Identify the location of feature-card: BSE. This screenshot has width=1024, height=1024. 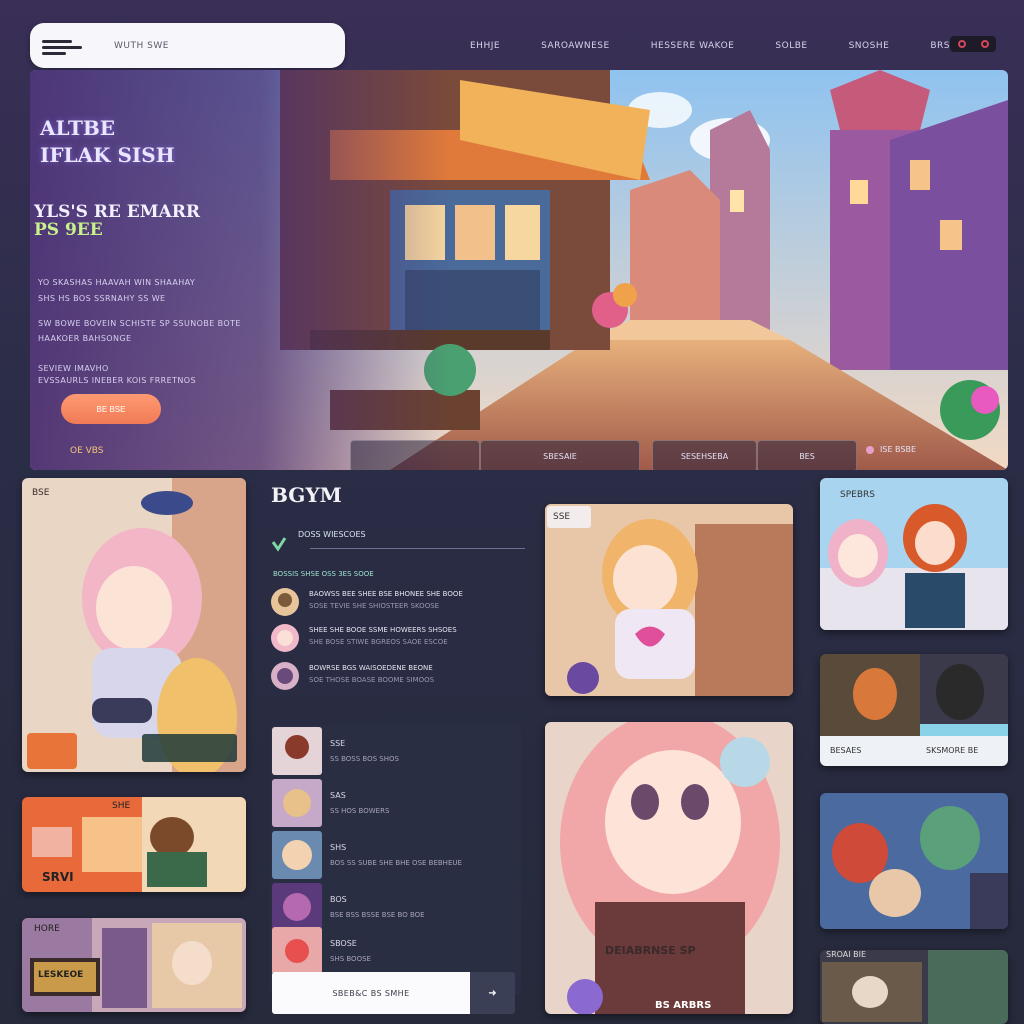
(134, 625).